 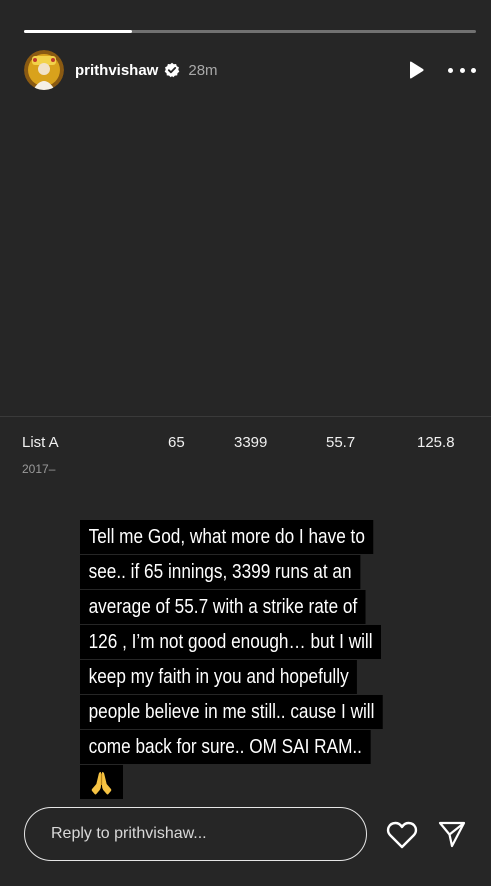 I want to click on stat-years: 2017–, so click(x=39, y=469).